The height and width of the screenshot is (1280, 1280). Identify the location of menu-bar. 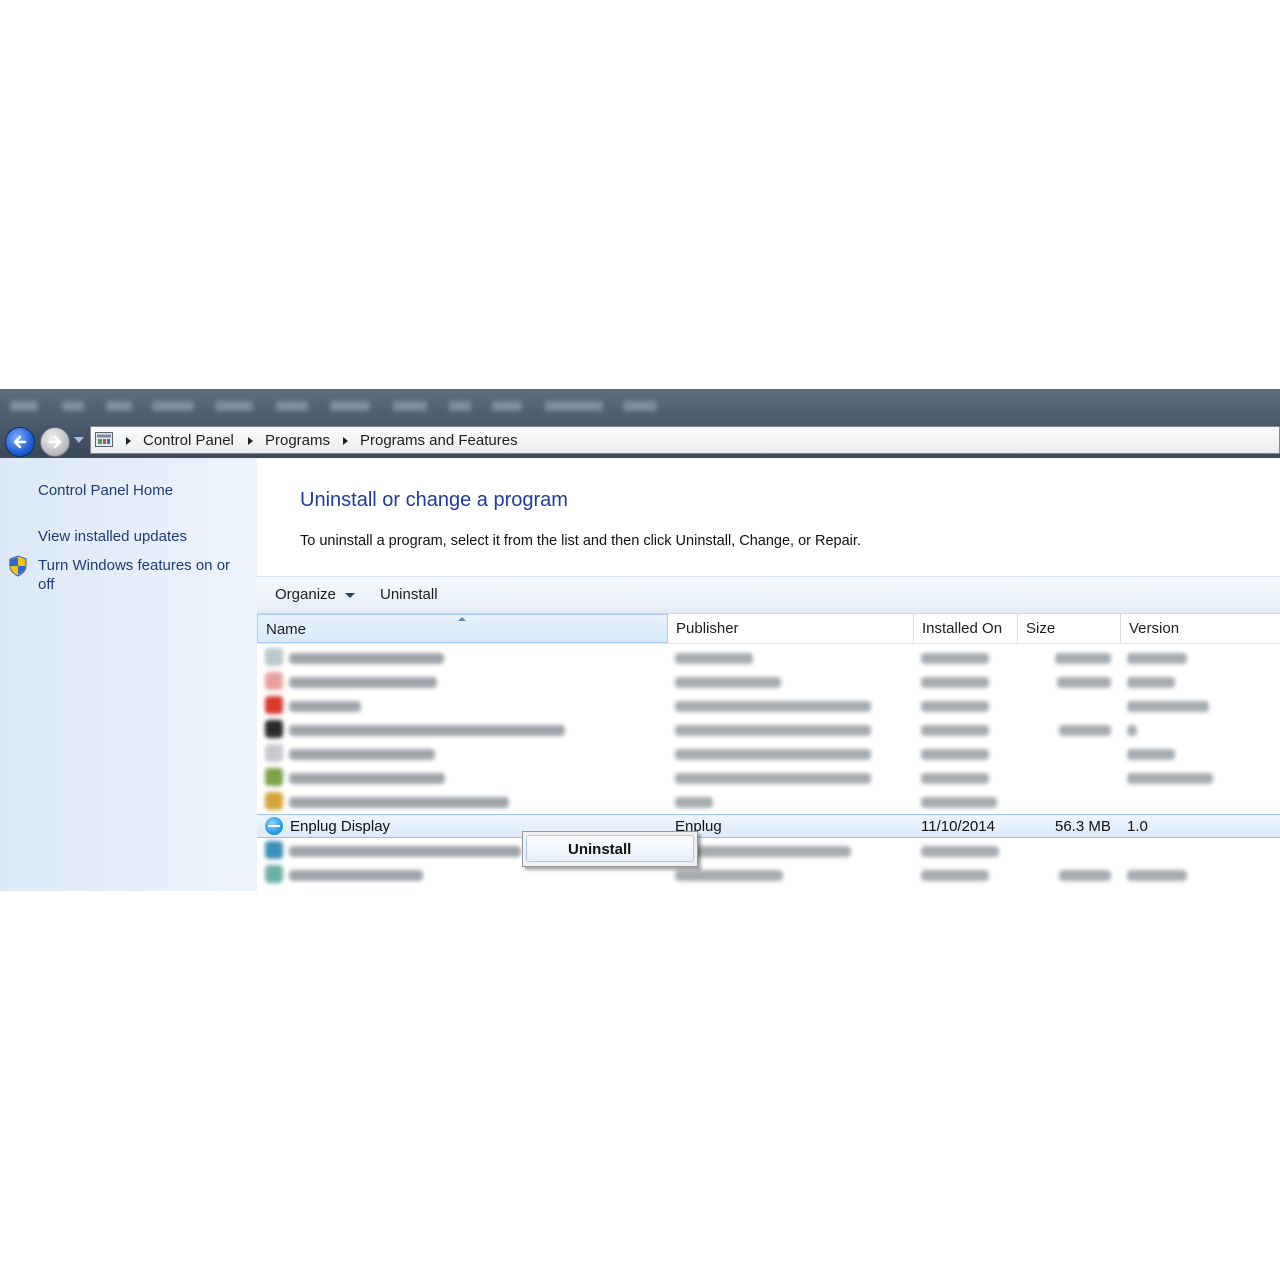
(640, 406).